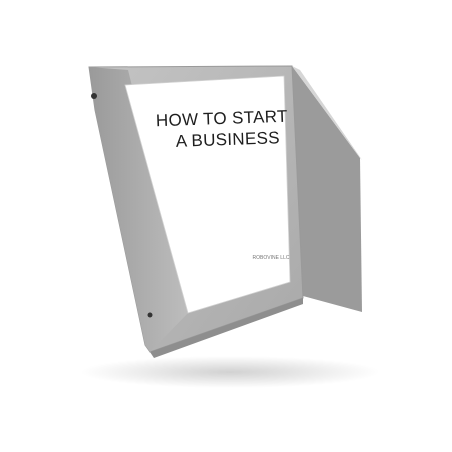 The width and height of the screenshot is (452, 452). Describe the element at coordinates (94, 96) in the screenshot. I see `ring-rivet-top` at that location.